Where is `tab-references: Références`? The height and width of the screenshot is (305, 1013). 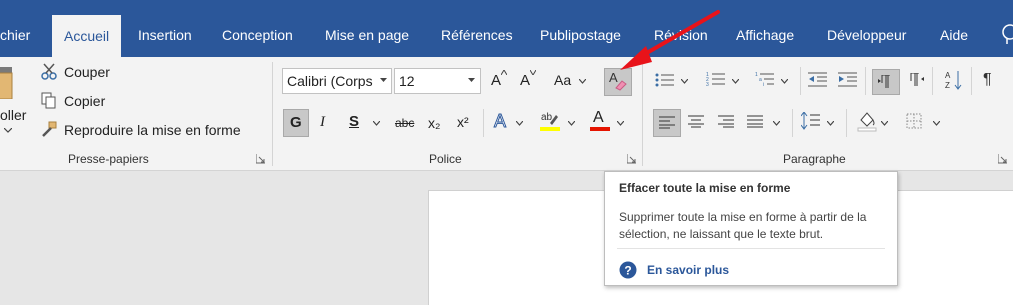
tab-references: Références is located at coordinates (477, 35).